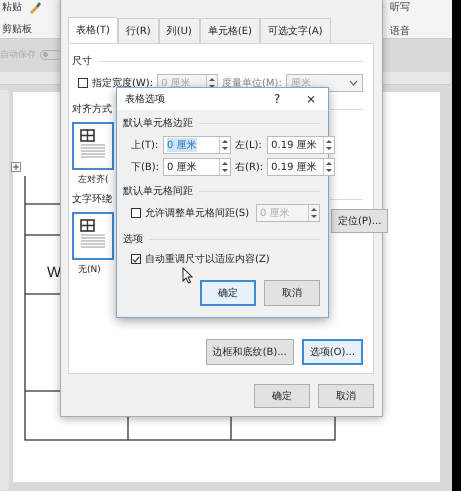 Image resolution: width=461 pixels, height=491 pixels. Describe the element at coordinates (35, 7) in the screenshot. I see `paintbrush-icon` at that location.